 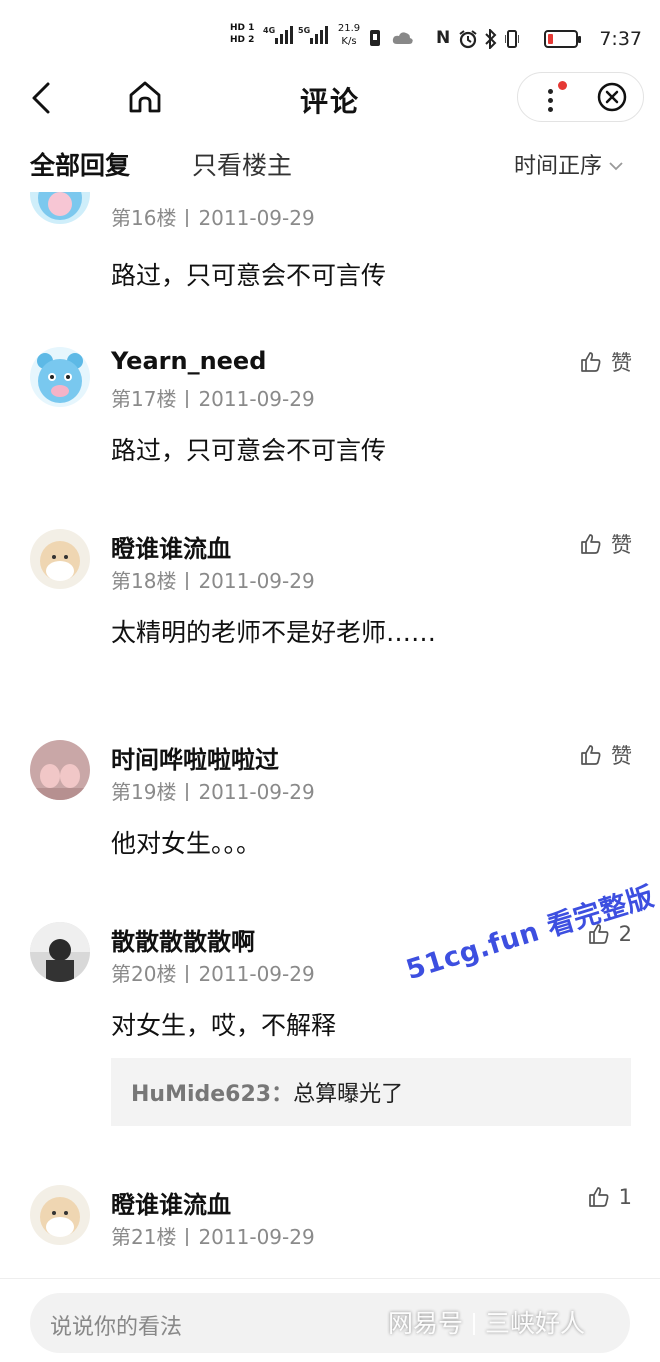 I want to click on username: 散散散散散啊, so click(x=183, y=939).